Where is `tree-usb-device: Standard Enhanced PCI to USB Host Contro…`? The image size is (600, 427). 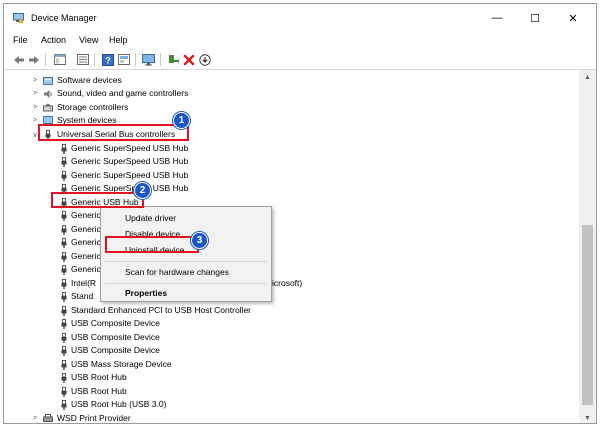
tree-usb-device: Standard Enhanced PCI to USB Host Contro… is located at coordinates (204, 310).